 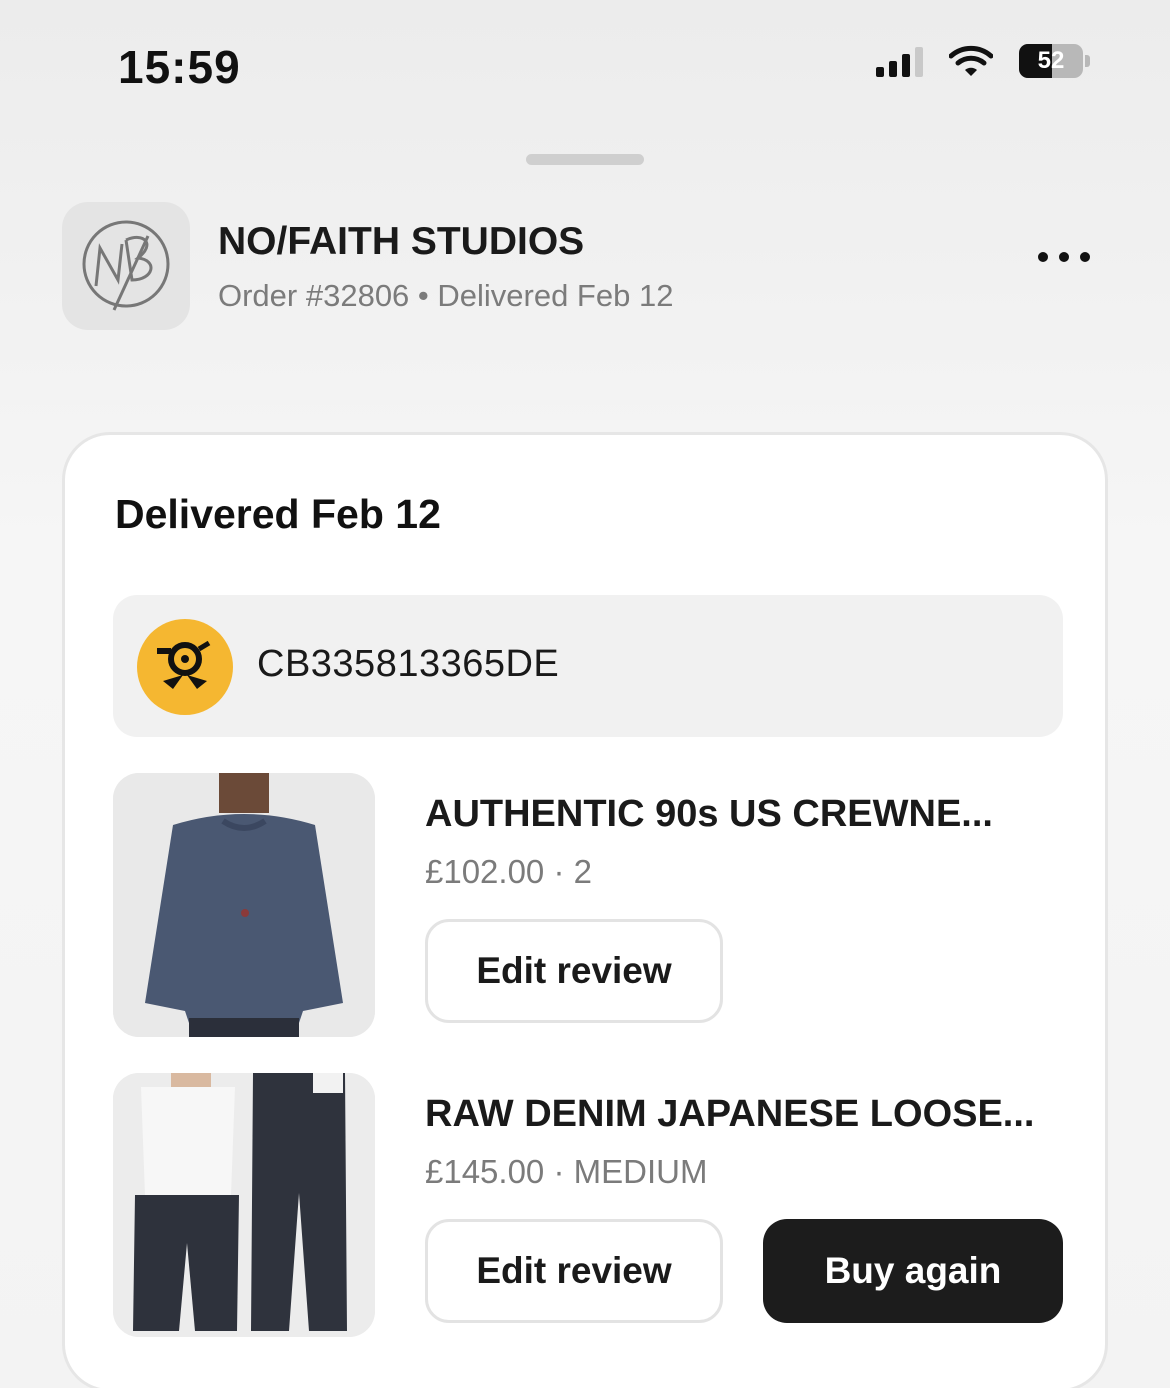 I want to click on store-logo-icon, so click(x=126, y=266).